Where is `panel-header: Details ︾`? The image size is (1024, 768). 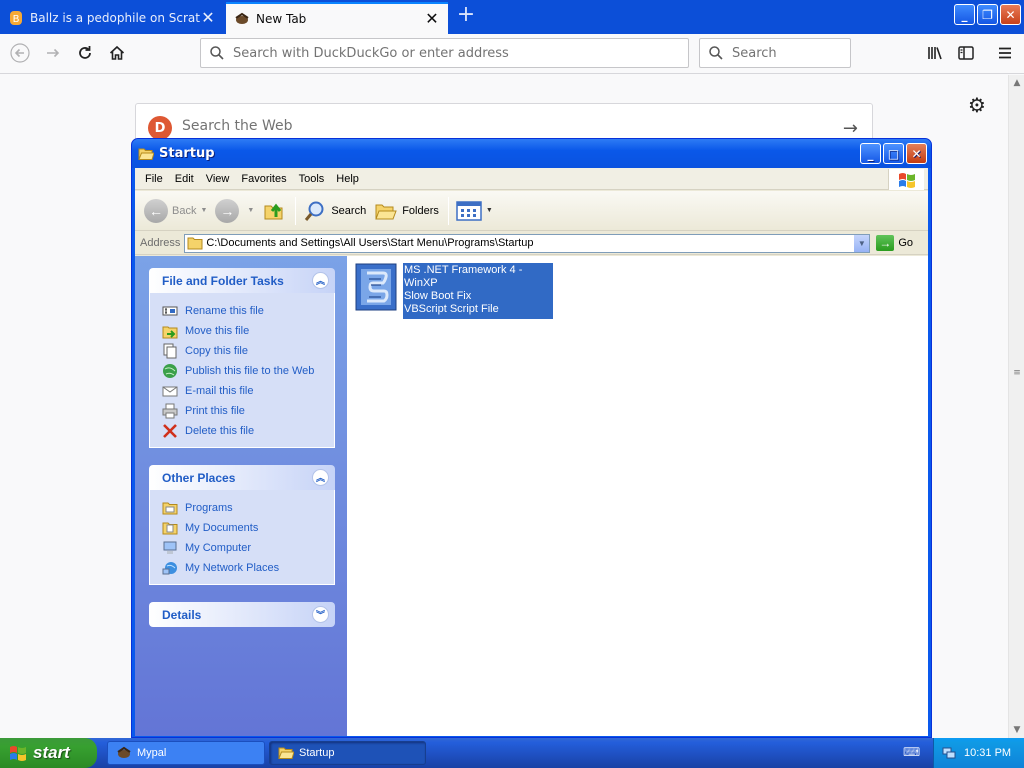 panel-header: Details ︾ is located at coordinates (242, 614).